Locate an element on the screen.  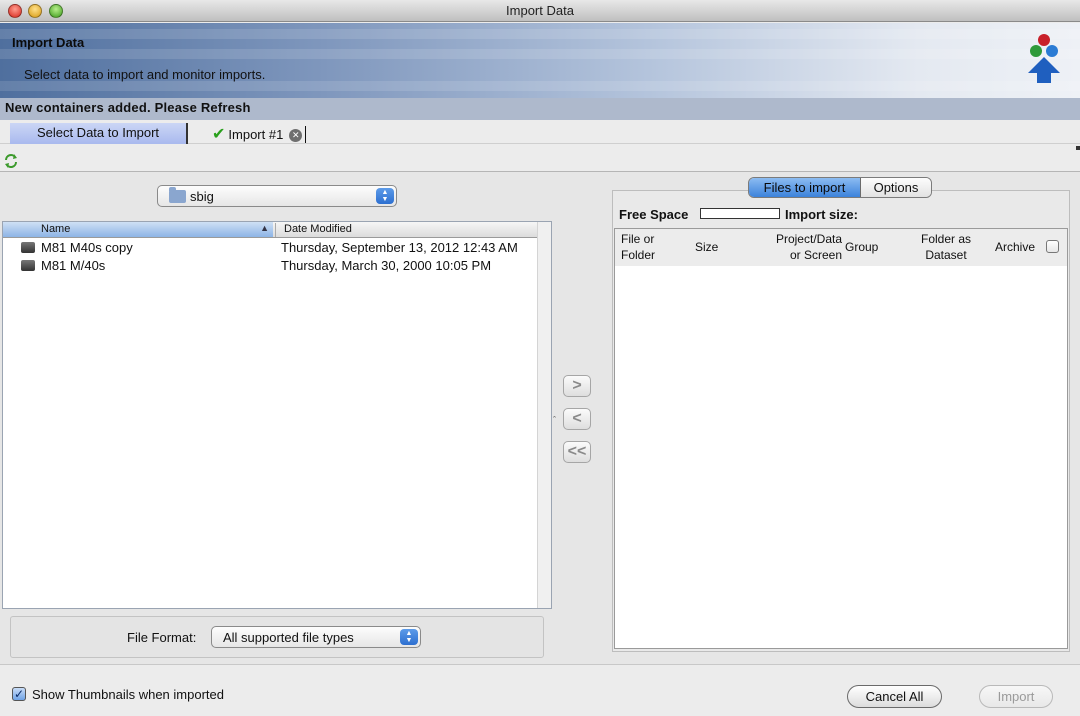
column-header-project: Project/Data or Screen is located at coordinates (806, 247).